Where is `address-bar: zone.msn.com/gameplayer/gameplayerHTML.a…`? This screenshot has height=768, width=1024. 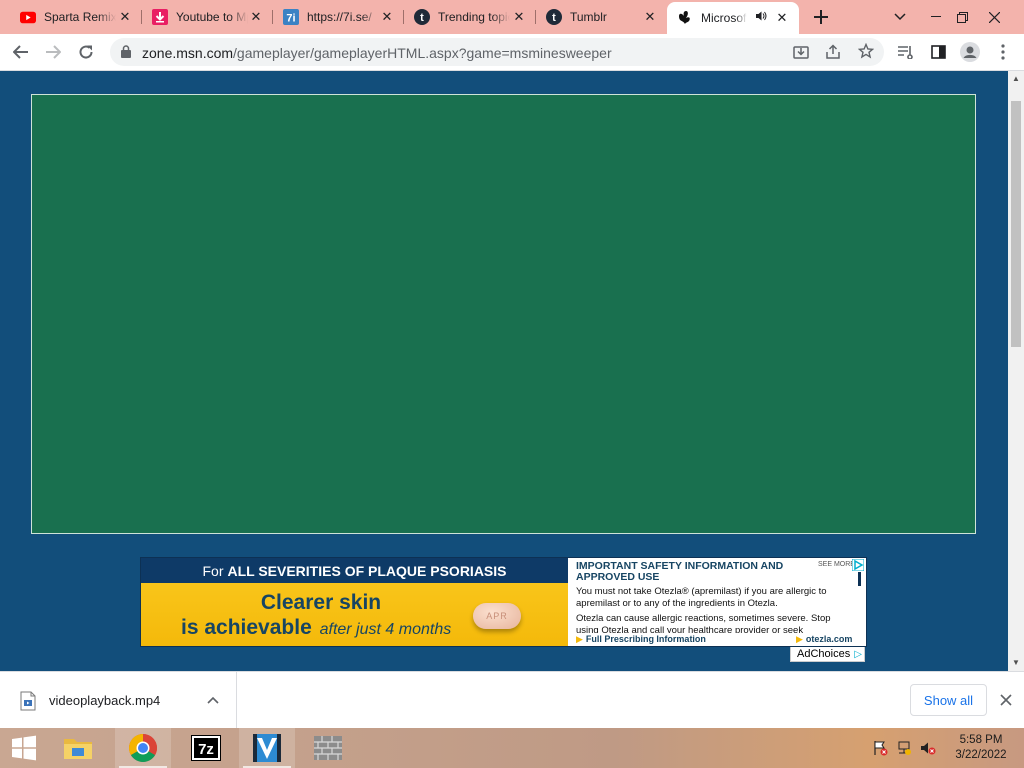 address-bar: zone.msn.com/gameplayer/gameplayerHTML.a… is located at coordinates (497, 52).